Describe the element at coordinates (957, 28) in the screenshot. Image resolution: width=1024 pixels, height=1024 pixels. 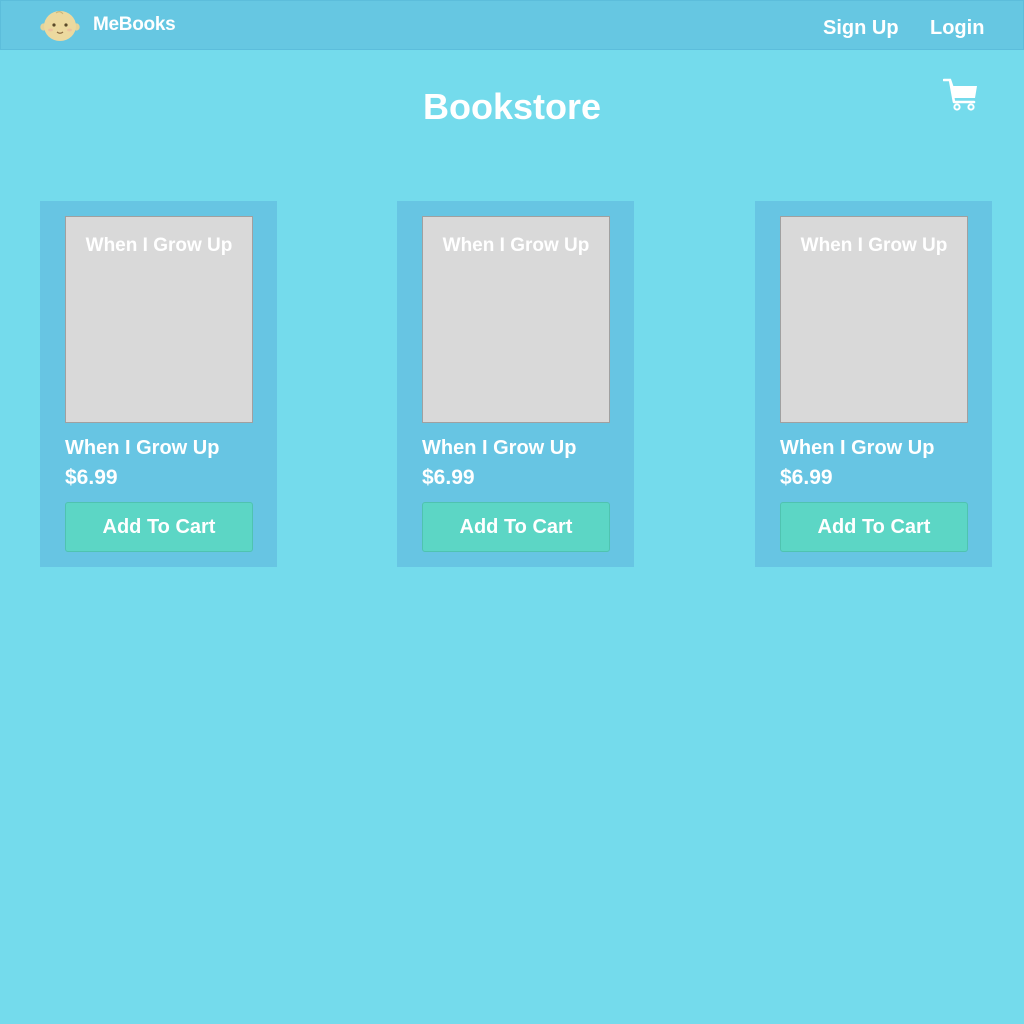
I see `login-link: Login` at that location.